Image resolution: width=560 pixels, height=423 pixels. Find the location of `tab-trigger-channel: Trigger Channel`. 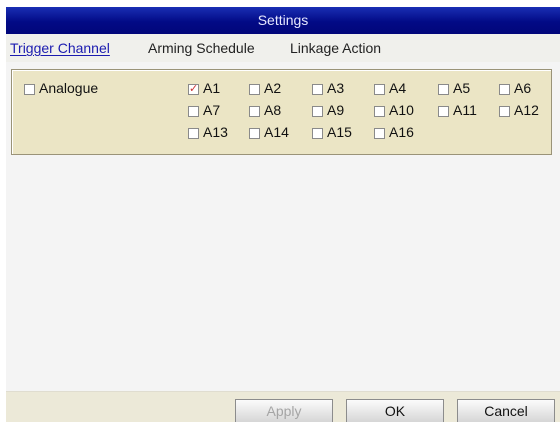

tab-trigger-channel: Trigger Channel is located at coordinates (60, 48).